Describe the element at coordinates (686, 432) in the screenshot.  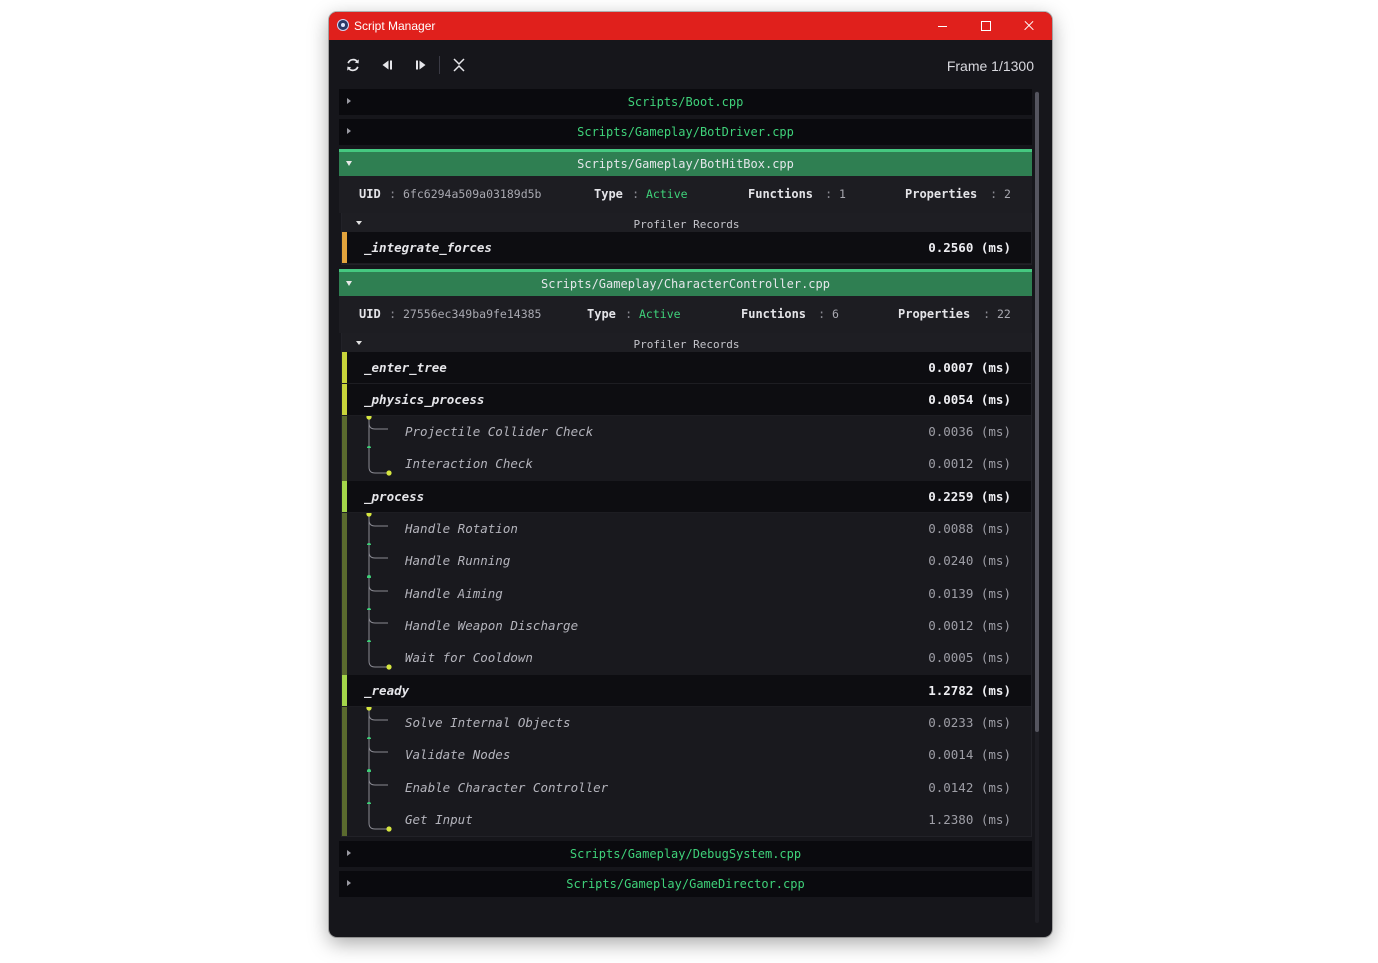
I see `sub-record-row: Projectile Collider Check 0.0036 (ms)` at that location.